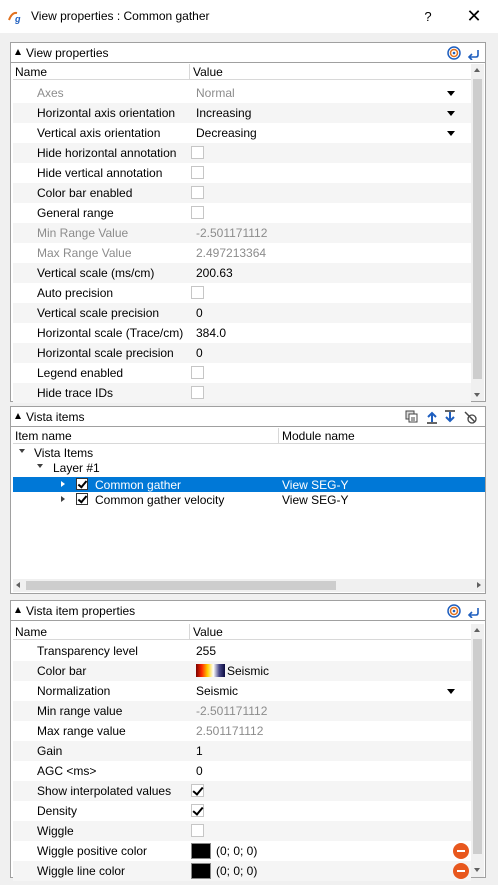  Describe the element at coordinates (249, 499) in the screenshot. I see `tree-item: Common gather velocity View SEG-Y` at that location.